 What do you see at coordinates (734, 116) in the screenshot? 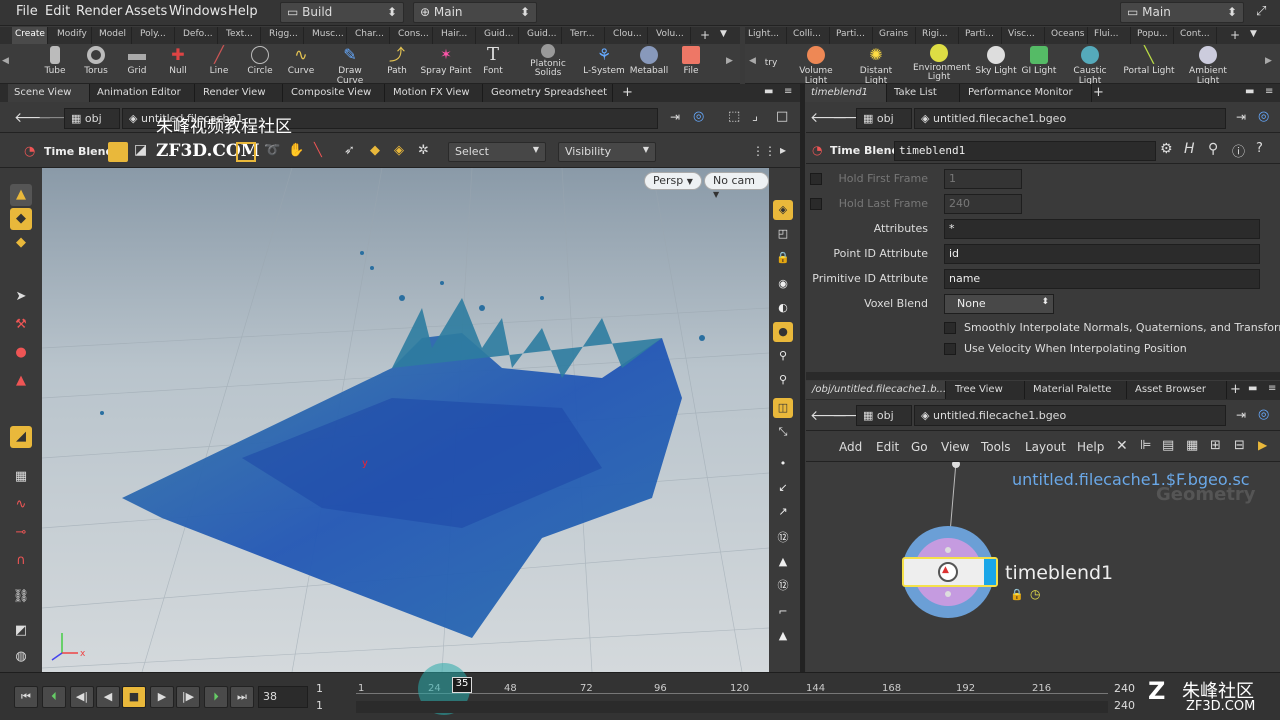
I see `cube-icon: ⬚` at bounding box center [734, 116].